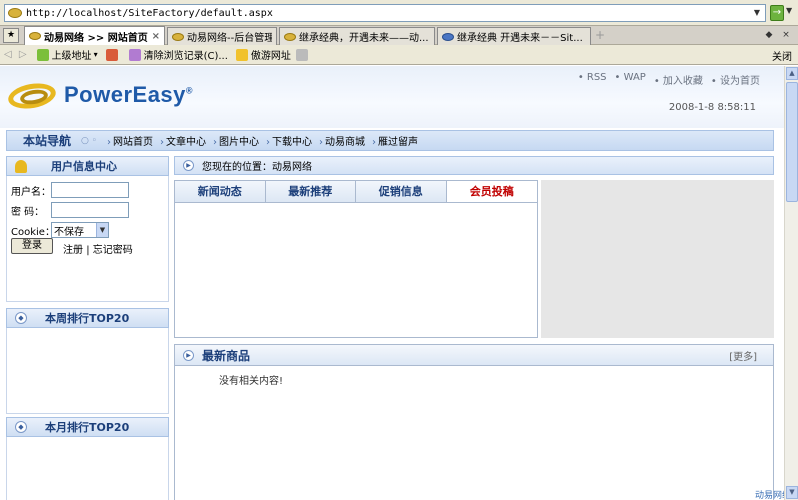  I want to click on add-favorite-link: • 加入收藏, so click(678, 79).